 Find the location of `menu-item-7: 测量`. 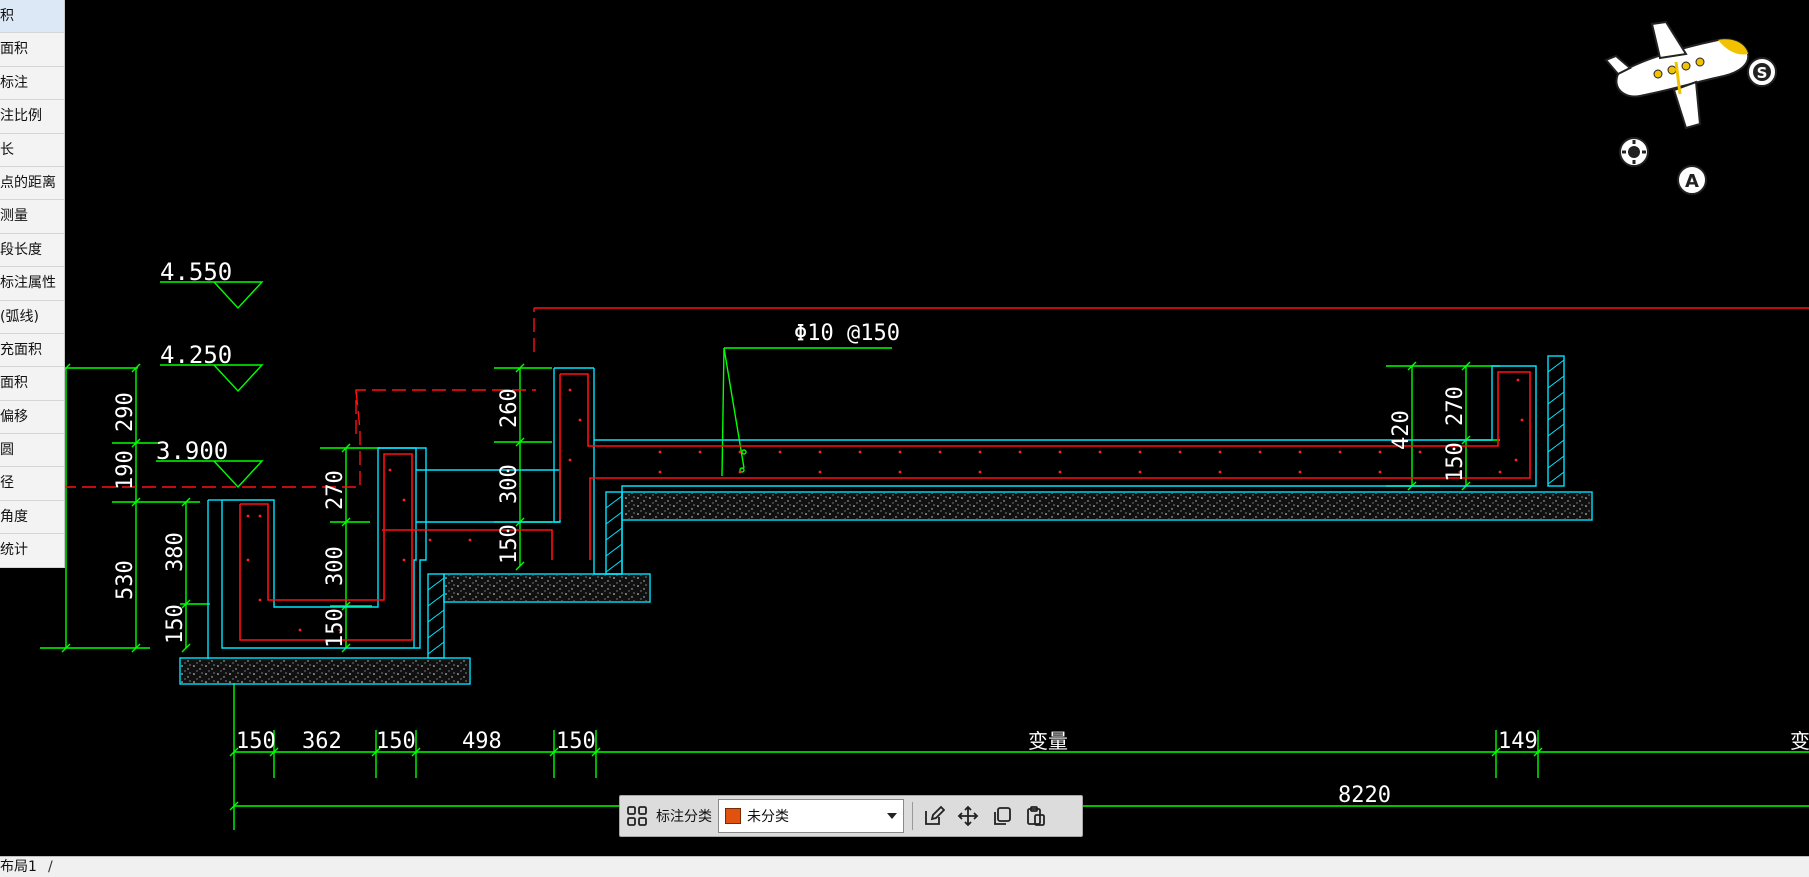

menu-item-7: 测量 is located at coordinates (32, 217).